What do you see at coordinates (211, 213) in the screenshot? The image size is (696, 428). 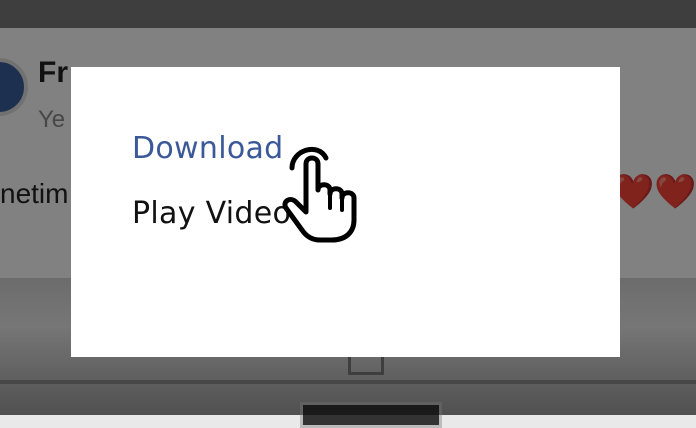 I see `menu-item-play-video: Play Video` at bounding box center [211, 213].